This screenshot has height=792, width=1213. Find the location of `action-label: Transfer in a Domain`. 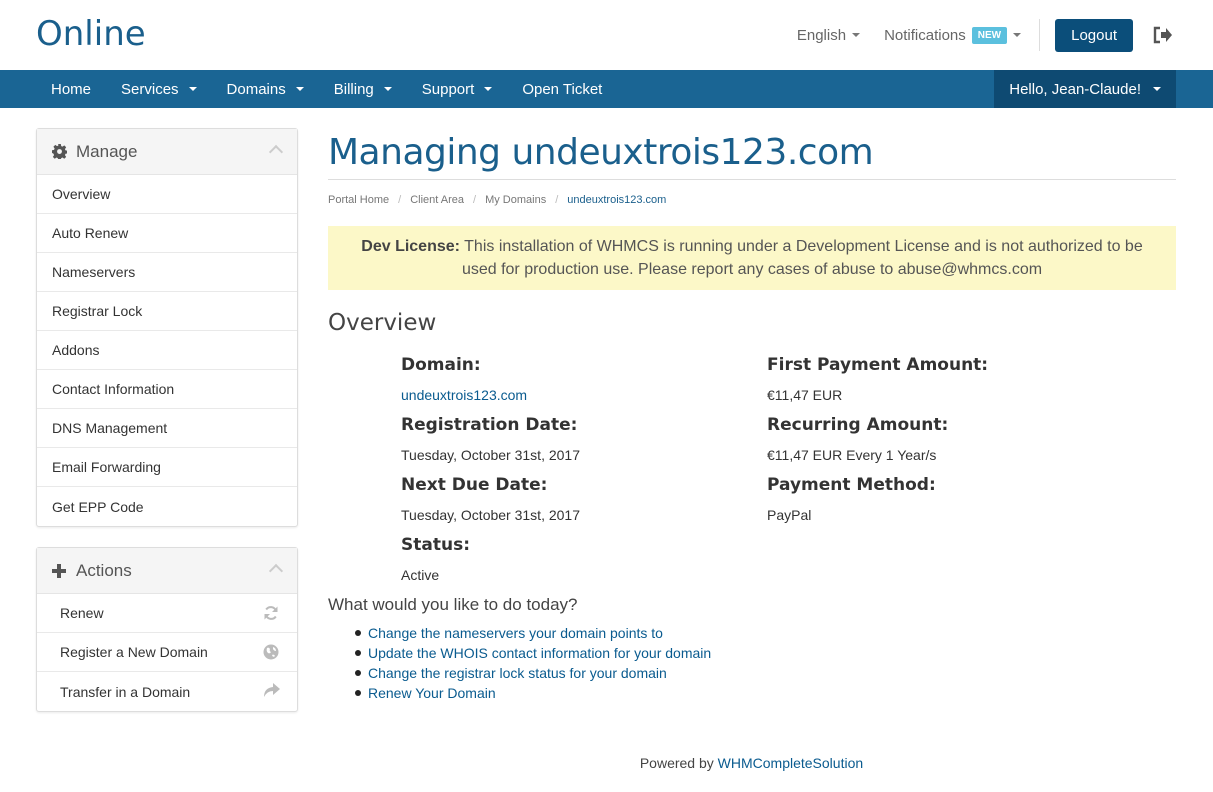

action-label: Transfer in a Domain is located at coordinates (125, 691).